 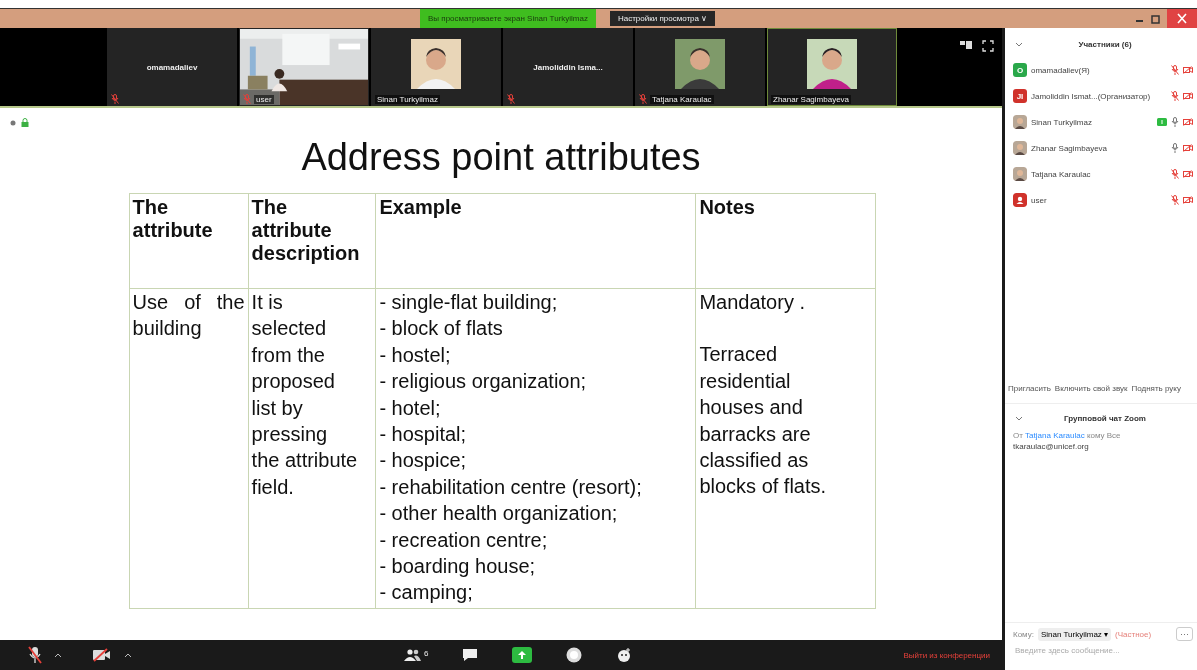 What do you see at coordinates (13, 122) in the screenshot?
I see `status-dot-icon` at bounding box center [13, 122].